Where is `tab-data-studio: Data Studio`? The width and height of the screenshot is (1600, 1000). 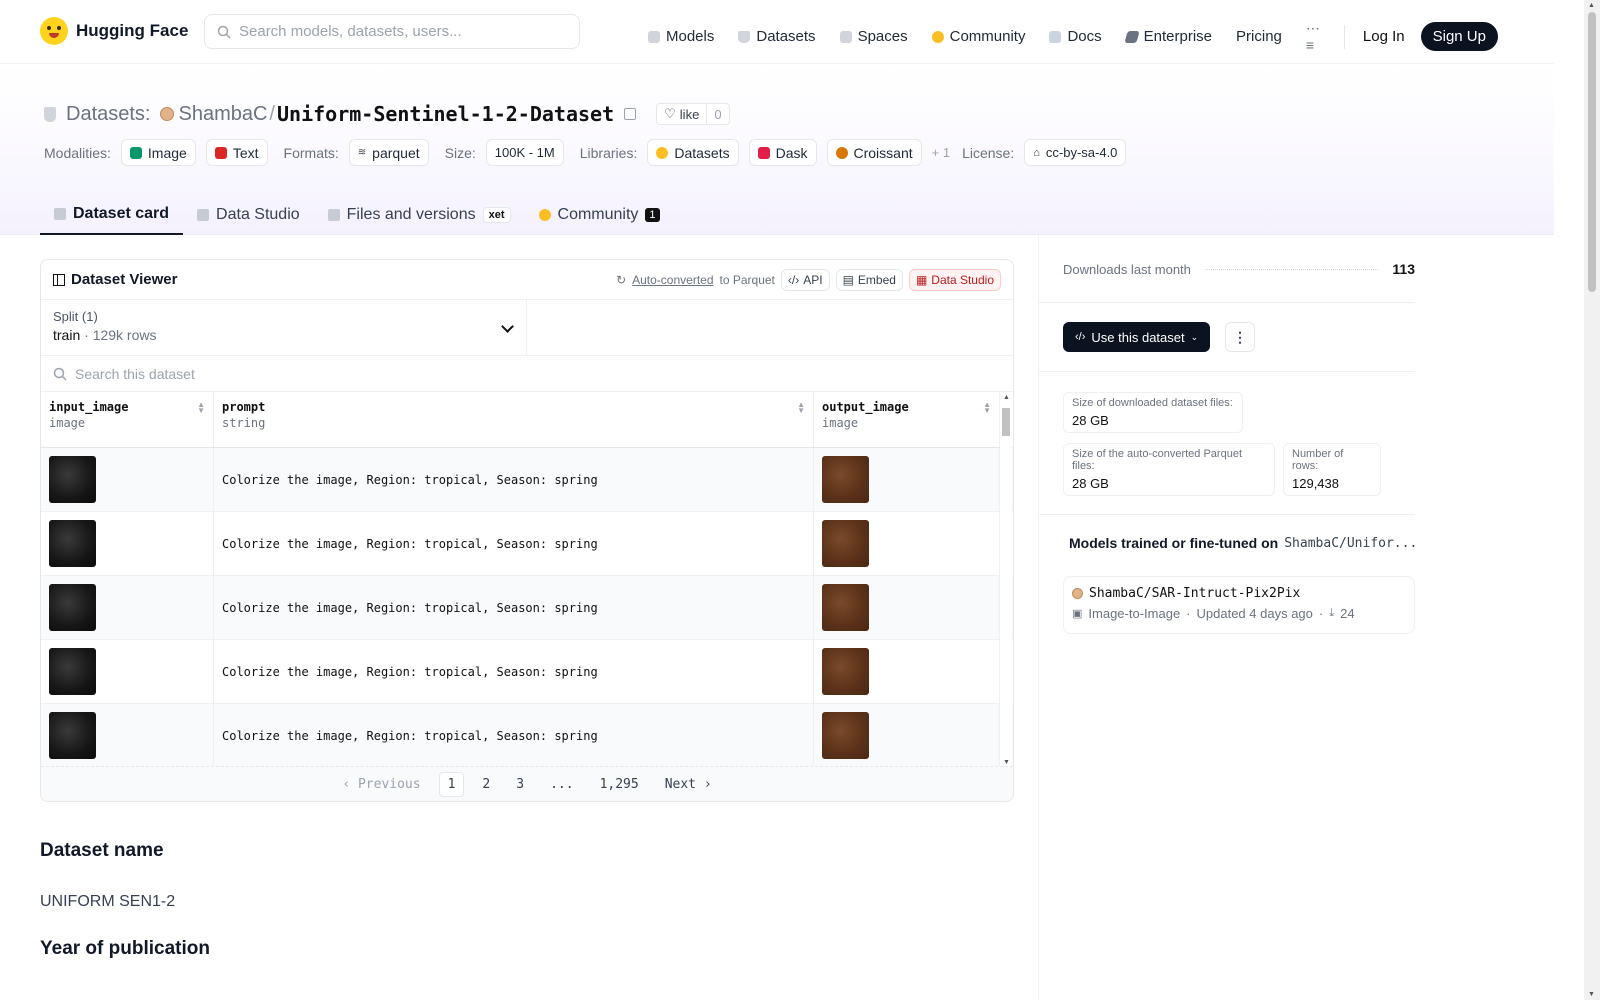 tab-data-studio: Data Studio is located at coordinates (248, 214).